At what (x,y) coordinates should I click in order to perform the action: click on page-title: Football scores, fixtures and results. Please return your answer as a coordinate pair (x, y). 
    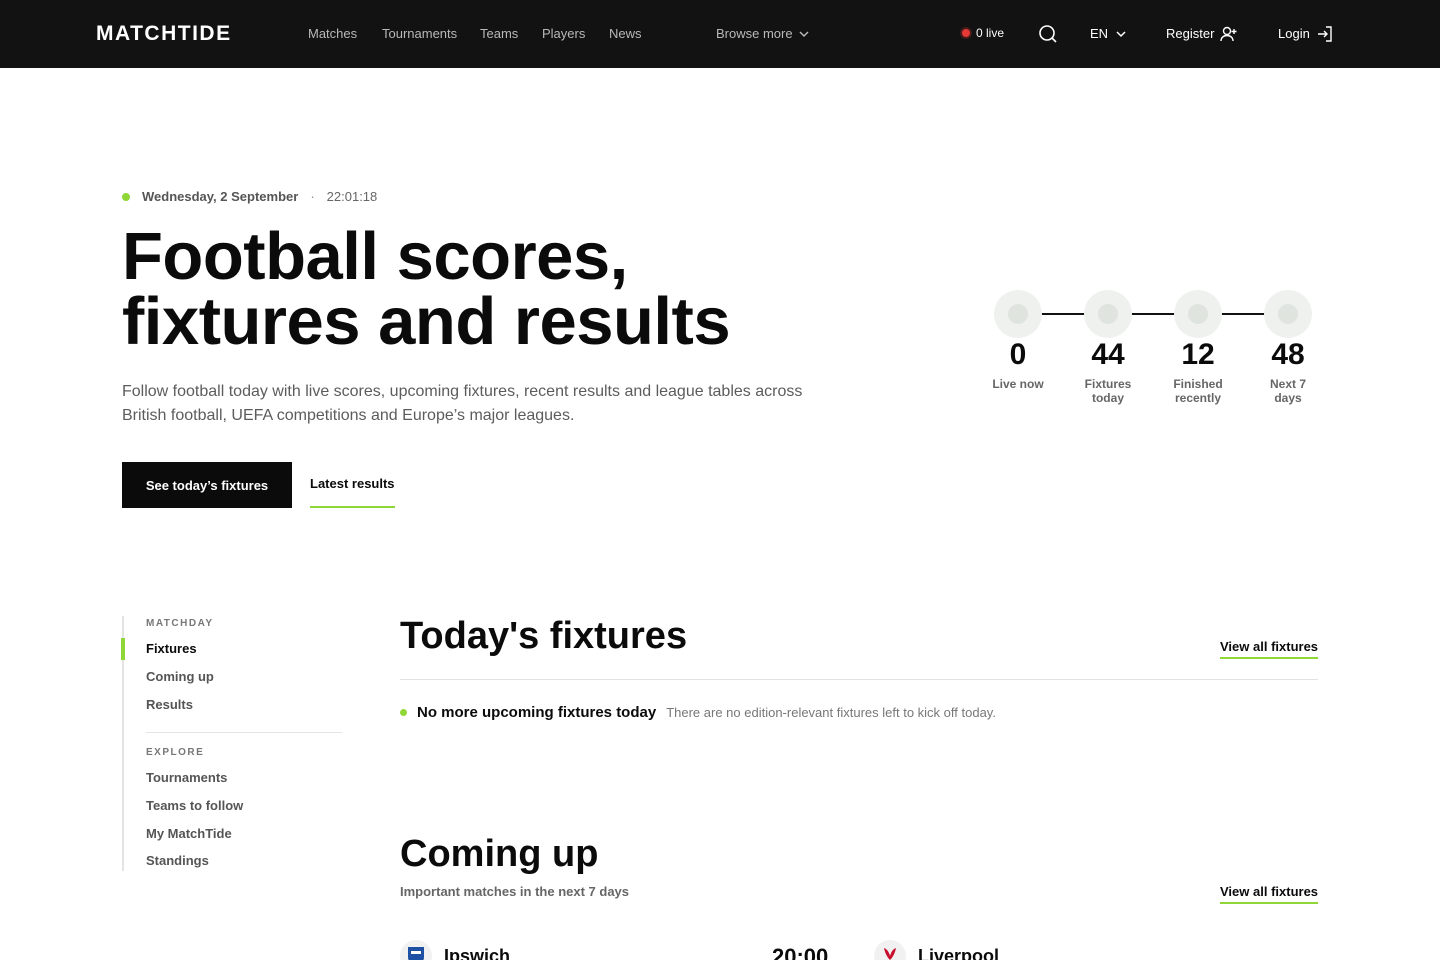
    Looking at the image, I should click on (502, 289).